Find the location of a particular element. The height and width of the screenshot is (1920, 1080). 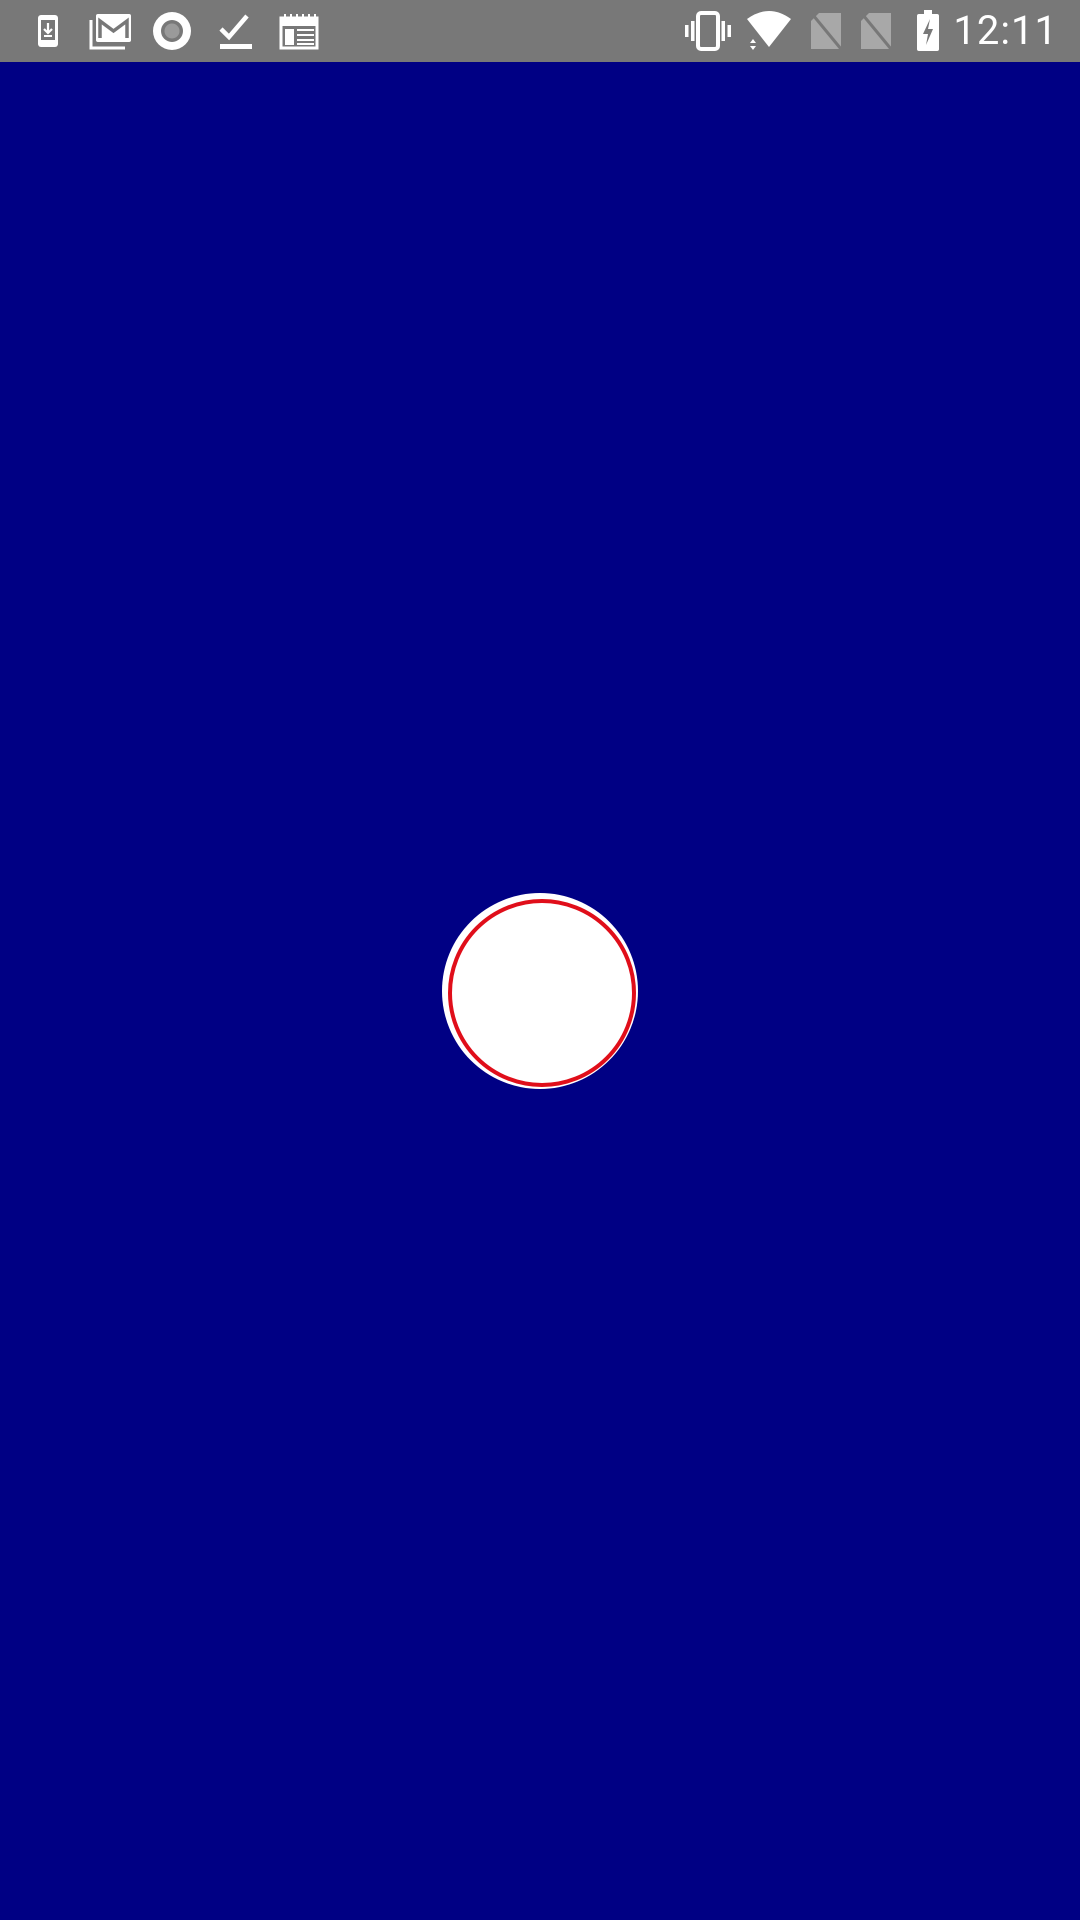

red-ring is located at coordinates (542, 993).